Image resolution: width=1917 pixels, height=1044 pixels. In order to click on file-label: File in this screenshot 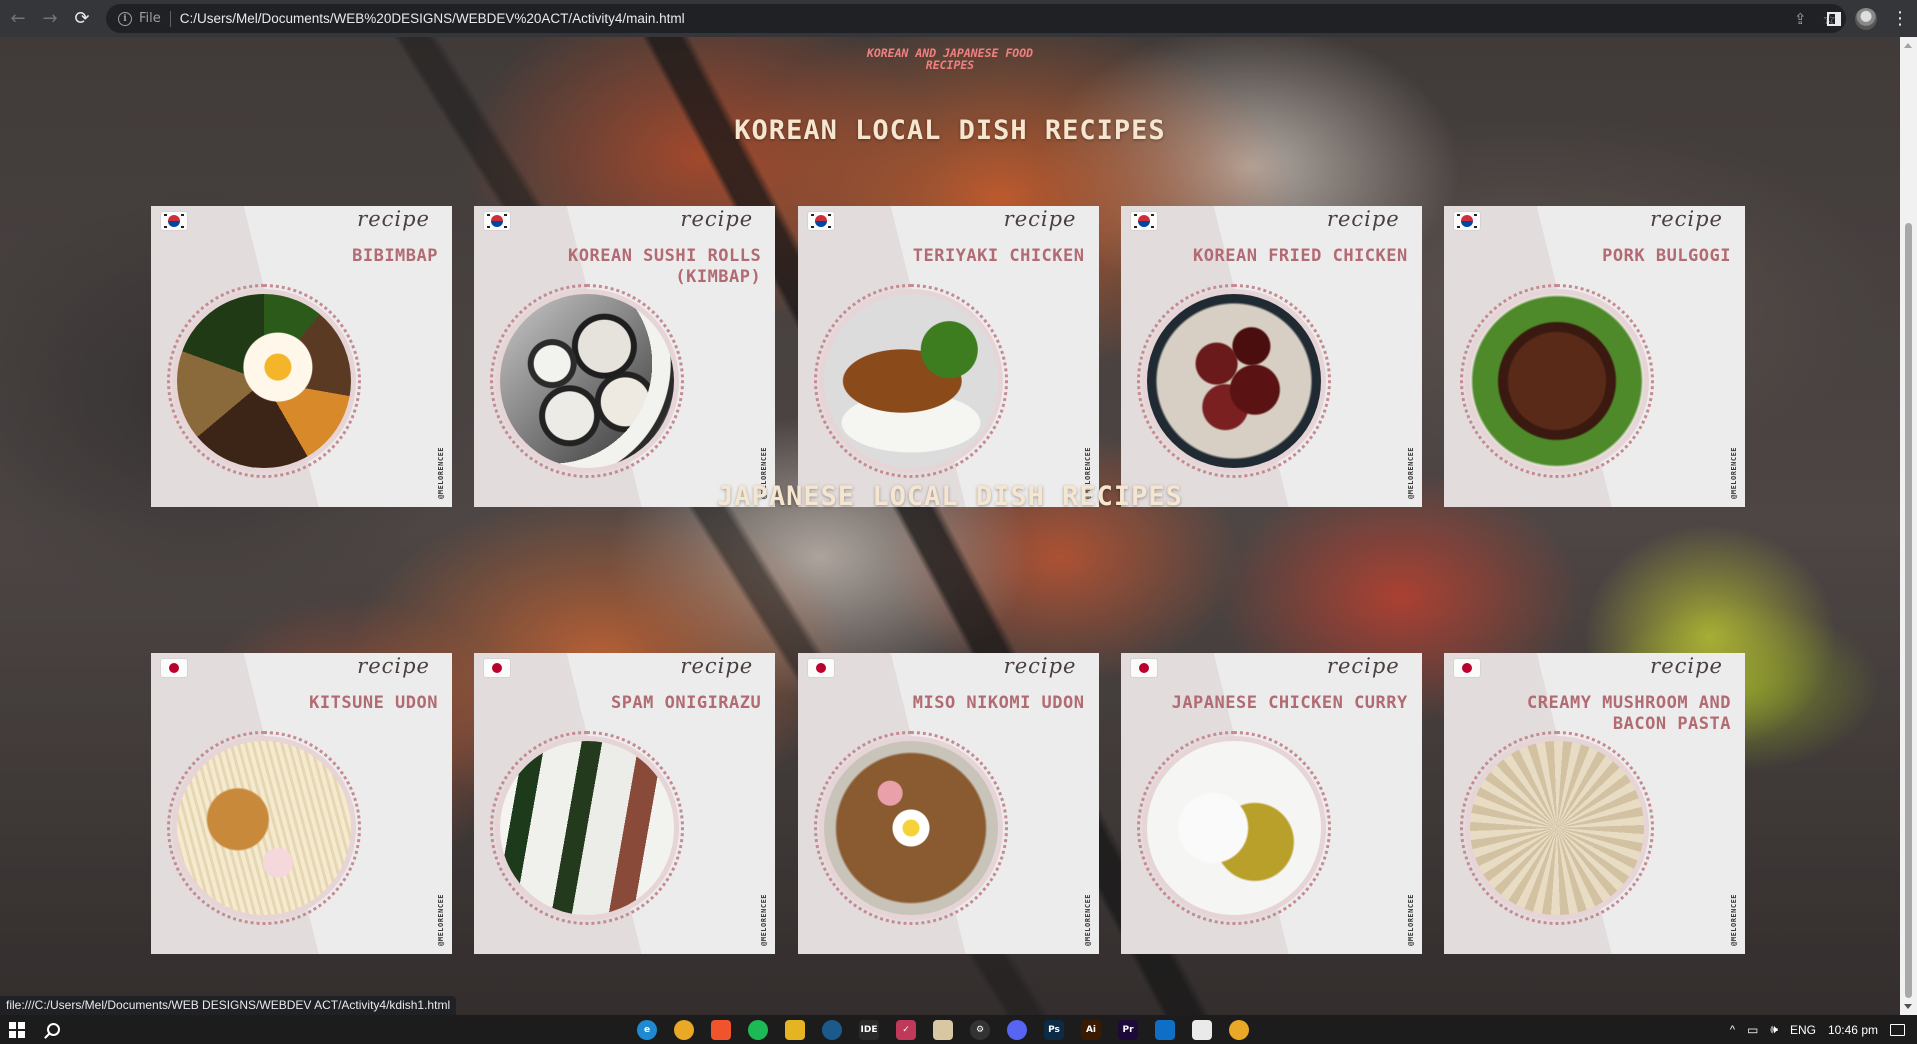, I will do `click(150, 18)`.